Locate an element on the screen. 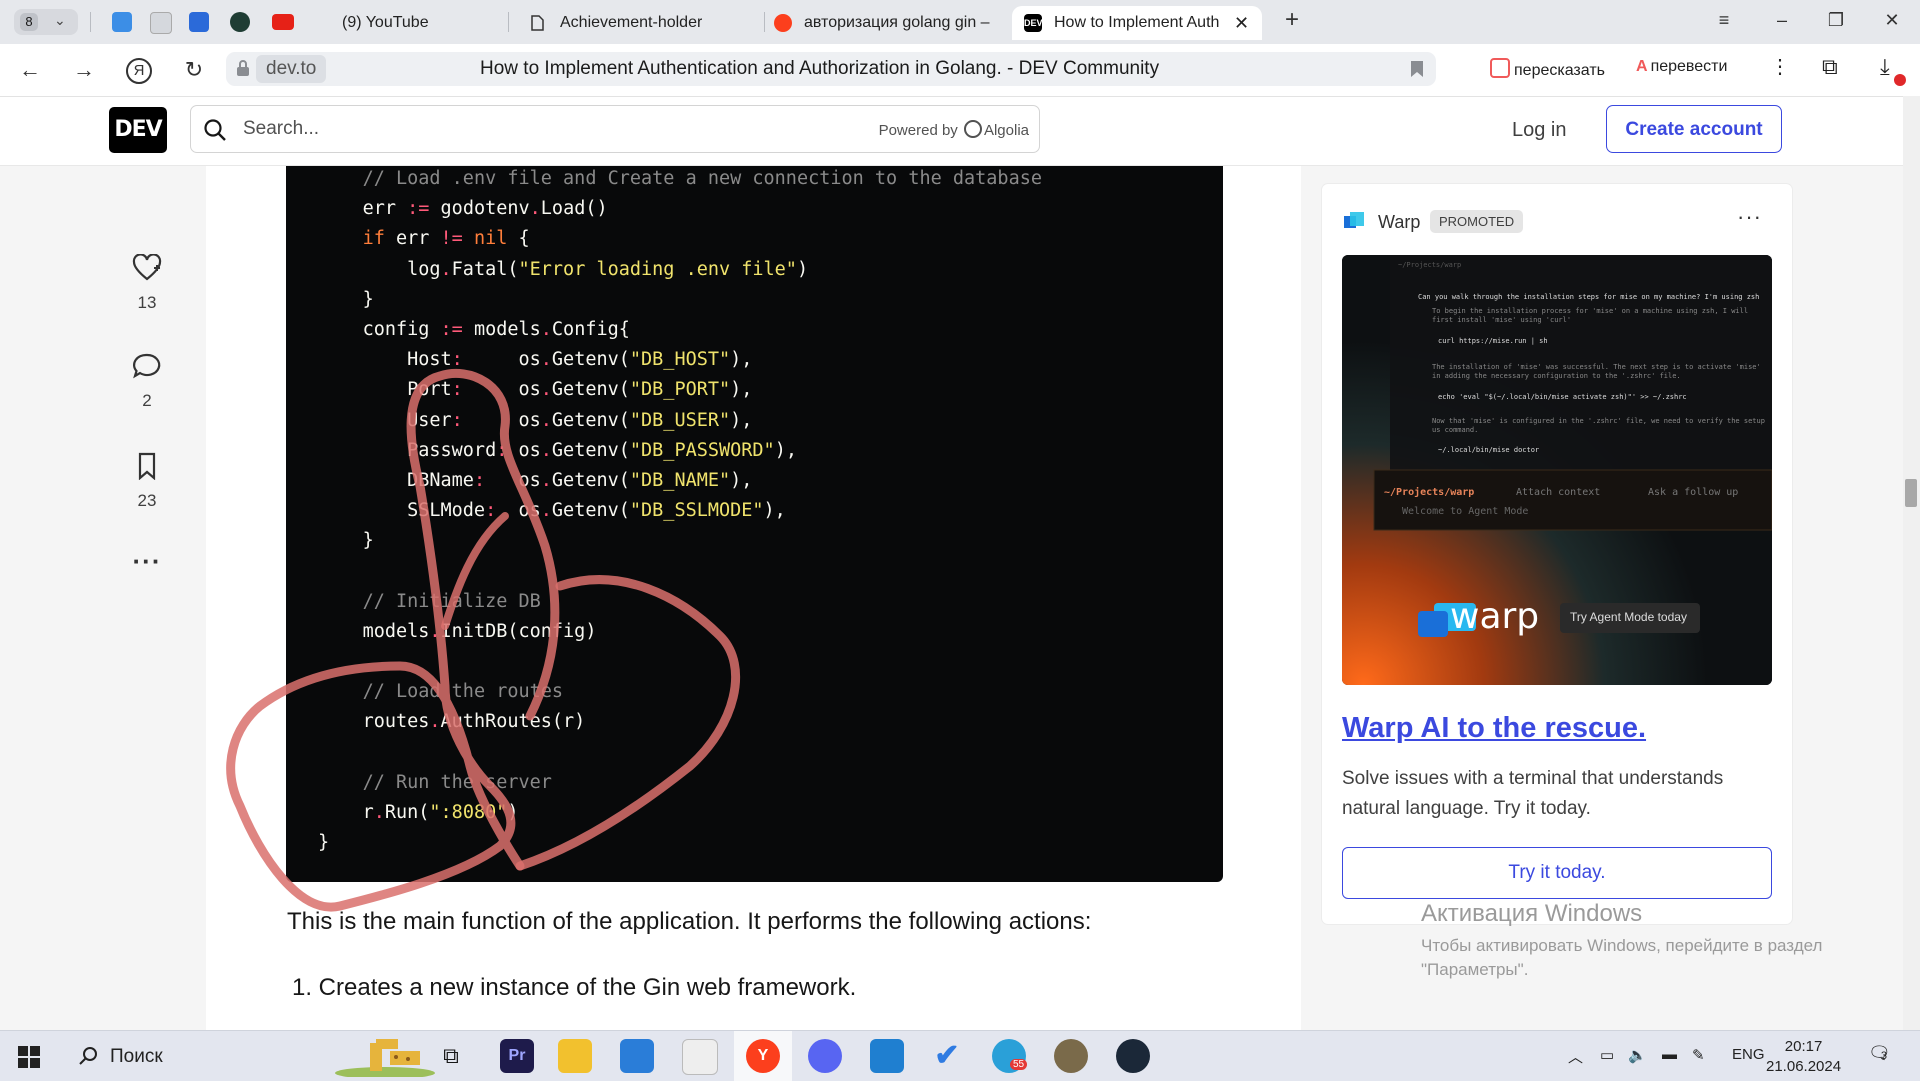 The height and width of the screenshot is (1081, 1920). vscode-icon is located at coordinates (887, 1056).